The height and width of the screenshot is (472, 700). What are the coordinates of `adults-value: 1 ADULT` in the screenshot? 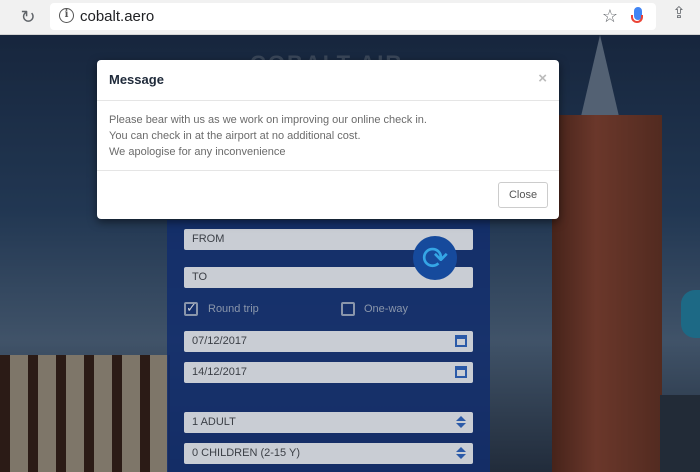 It's located at (214, 422).